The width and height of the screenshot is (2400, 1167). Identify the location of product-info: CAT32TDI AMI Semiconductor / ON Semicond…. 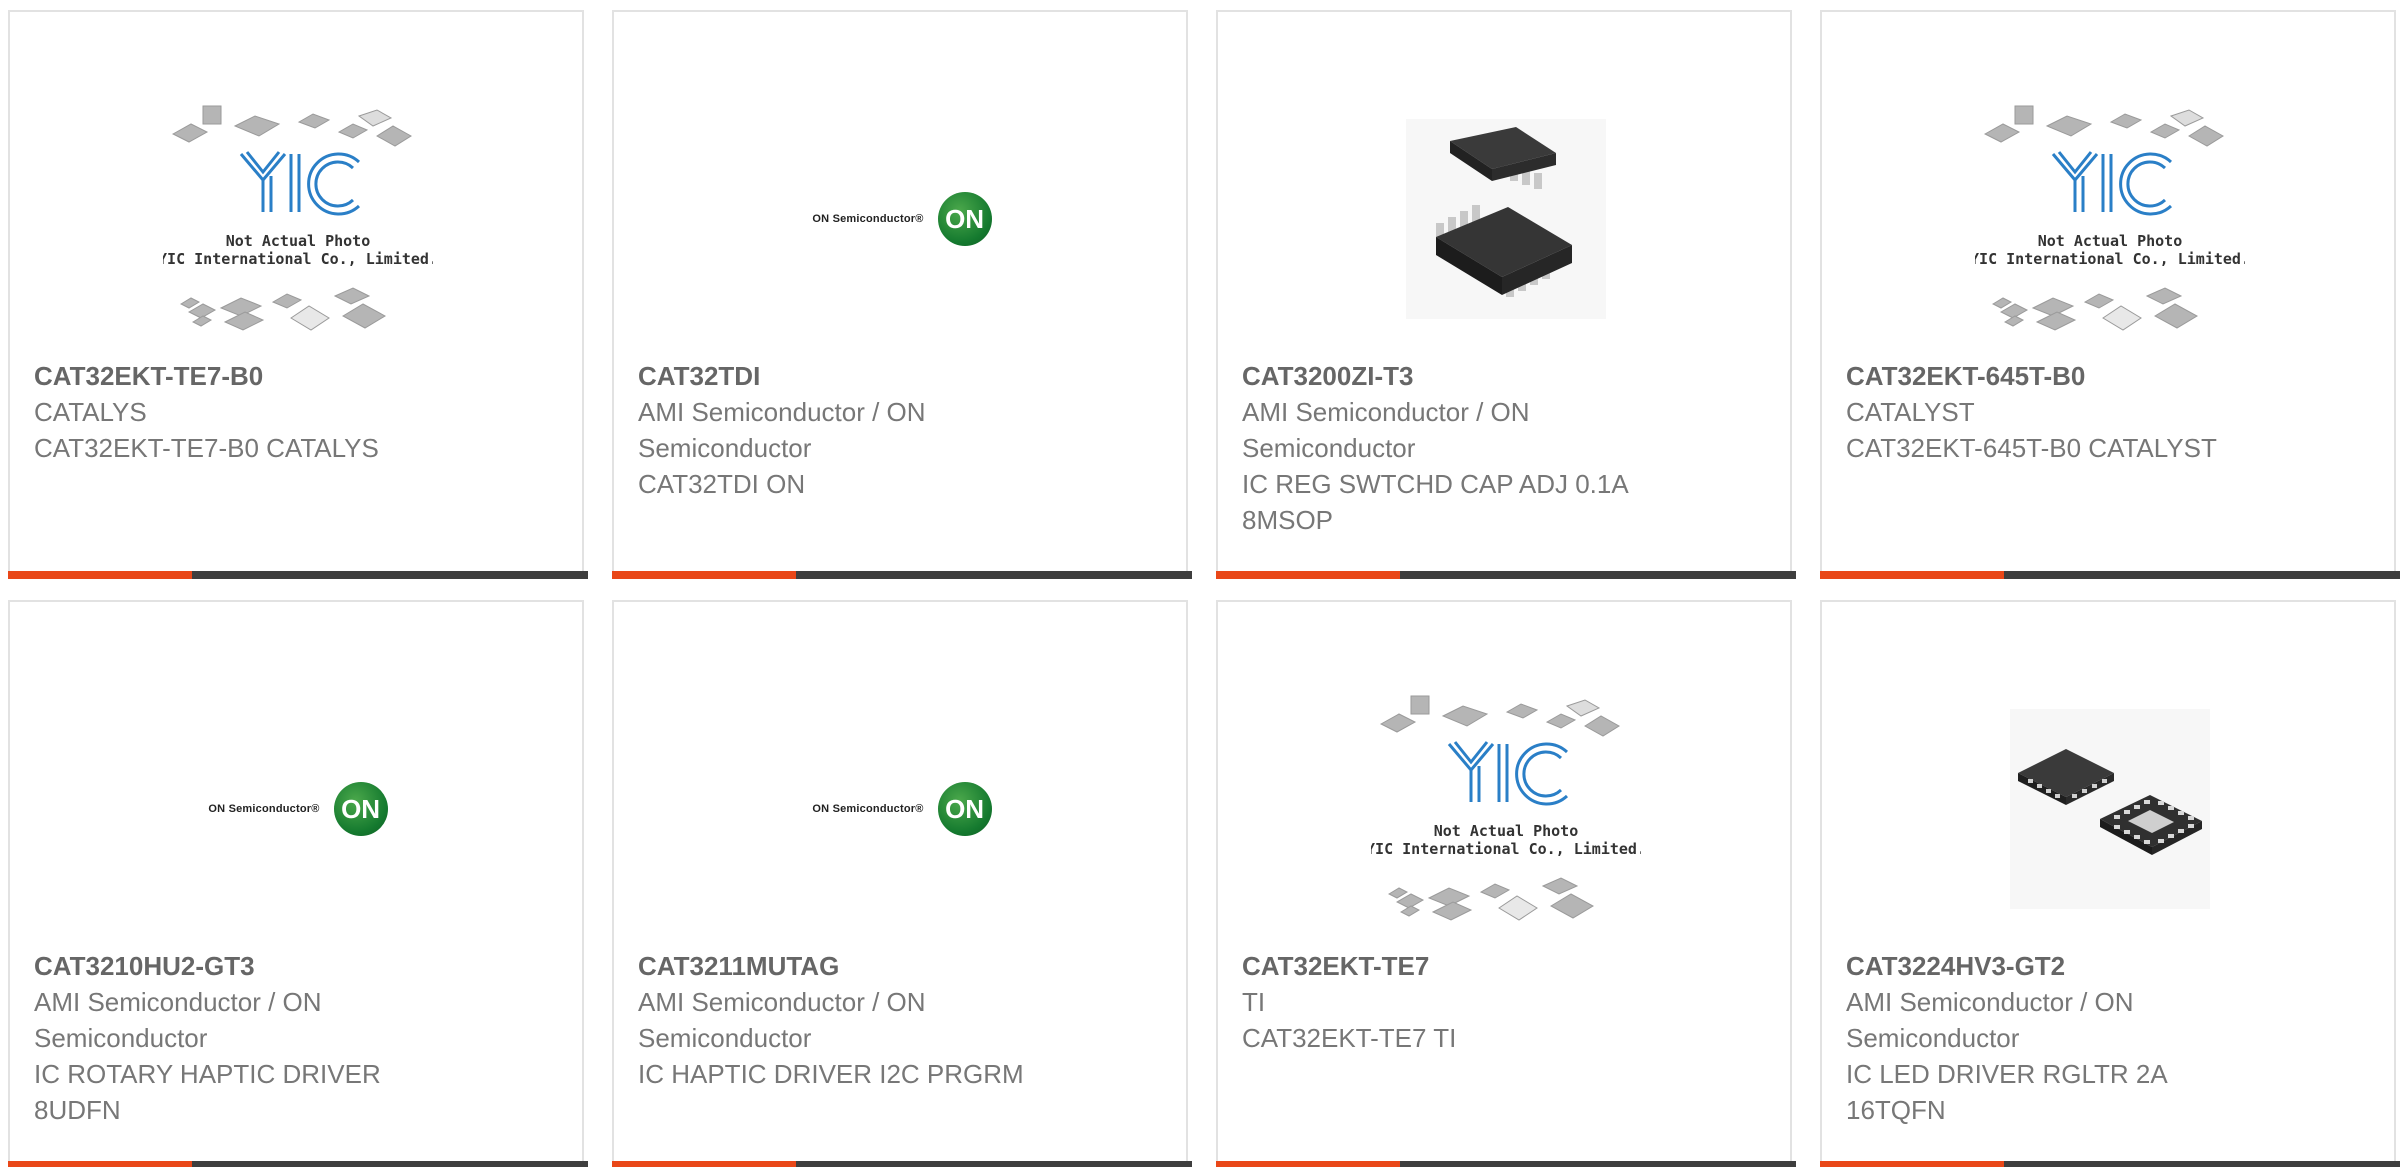
(868, 430).